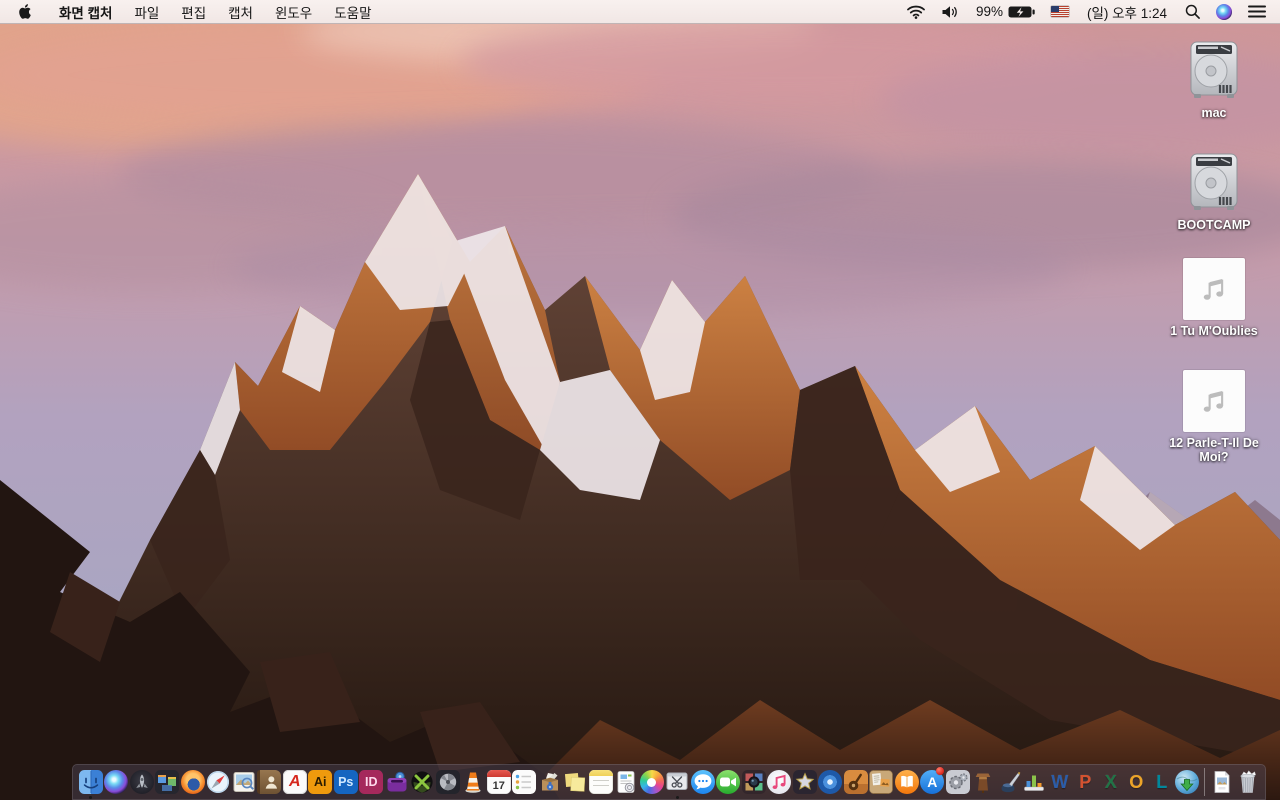 This screenshot has width=1280, height=800. What do you see at coordinates (423, 782) in the screenshot?
I see `dock-x-media-player-icon` at bounding box center [423, 782].